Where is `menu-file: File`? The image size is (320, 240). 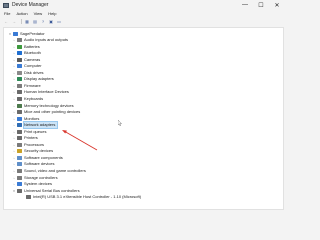 menu-file: File is located at coordinates (7, 13).